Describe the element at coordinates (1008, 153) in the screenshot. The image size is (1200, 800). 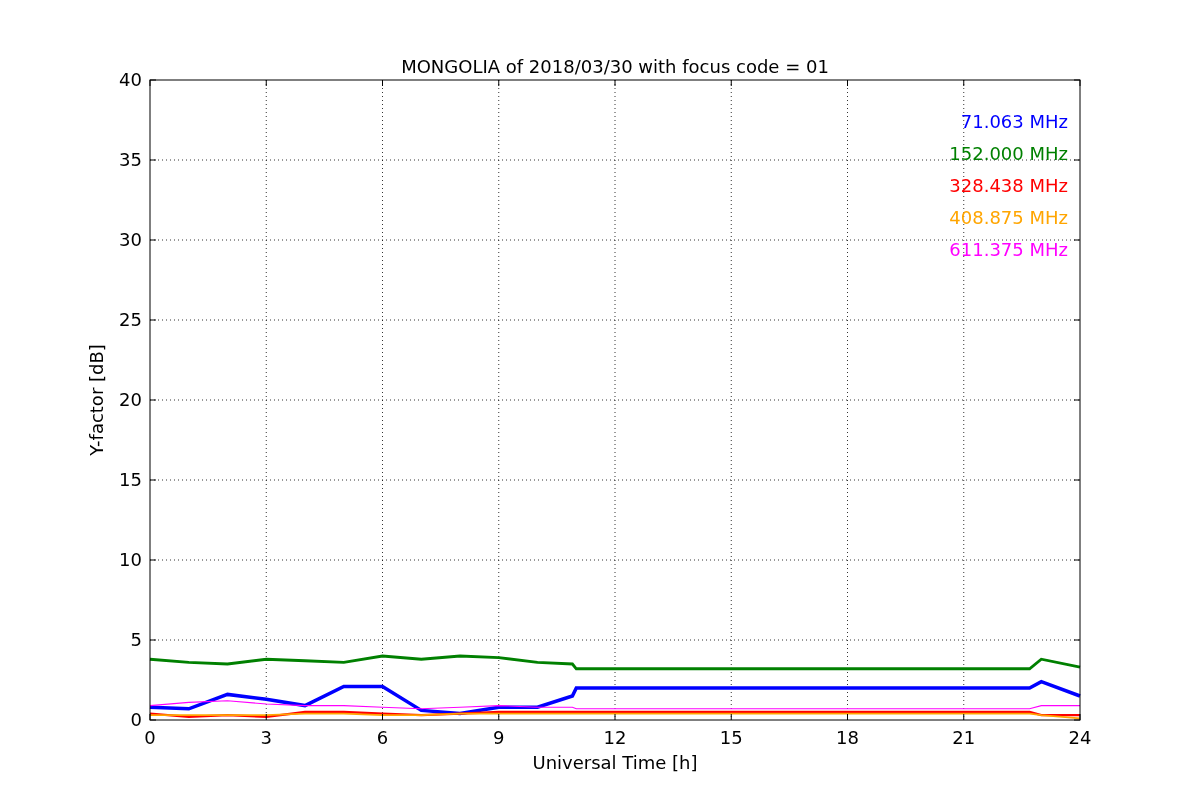
I see `legend-label: 152.000 MHz` at that location.